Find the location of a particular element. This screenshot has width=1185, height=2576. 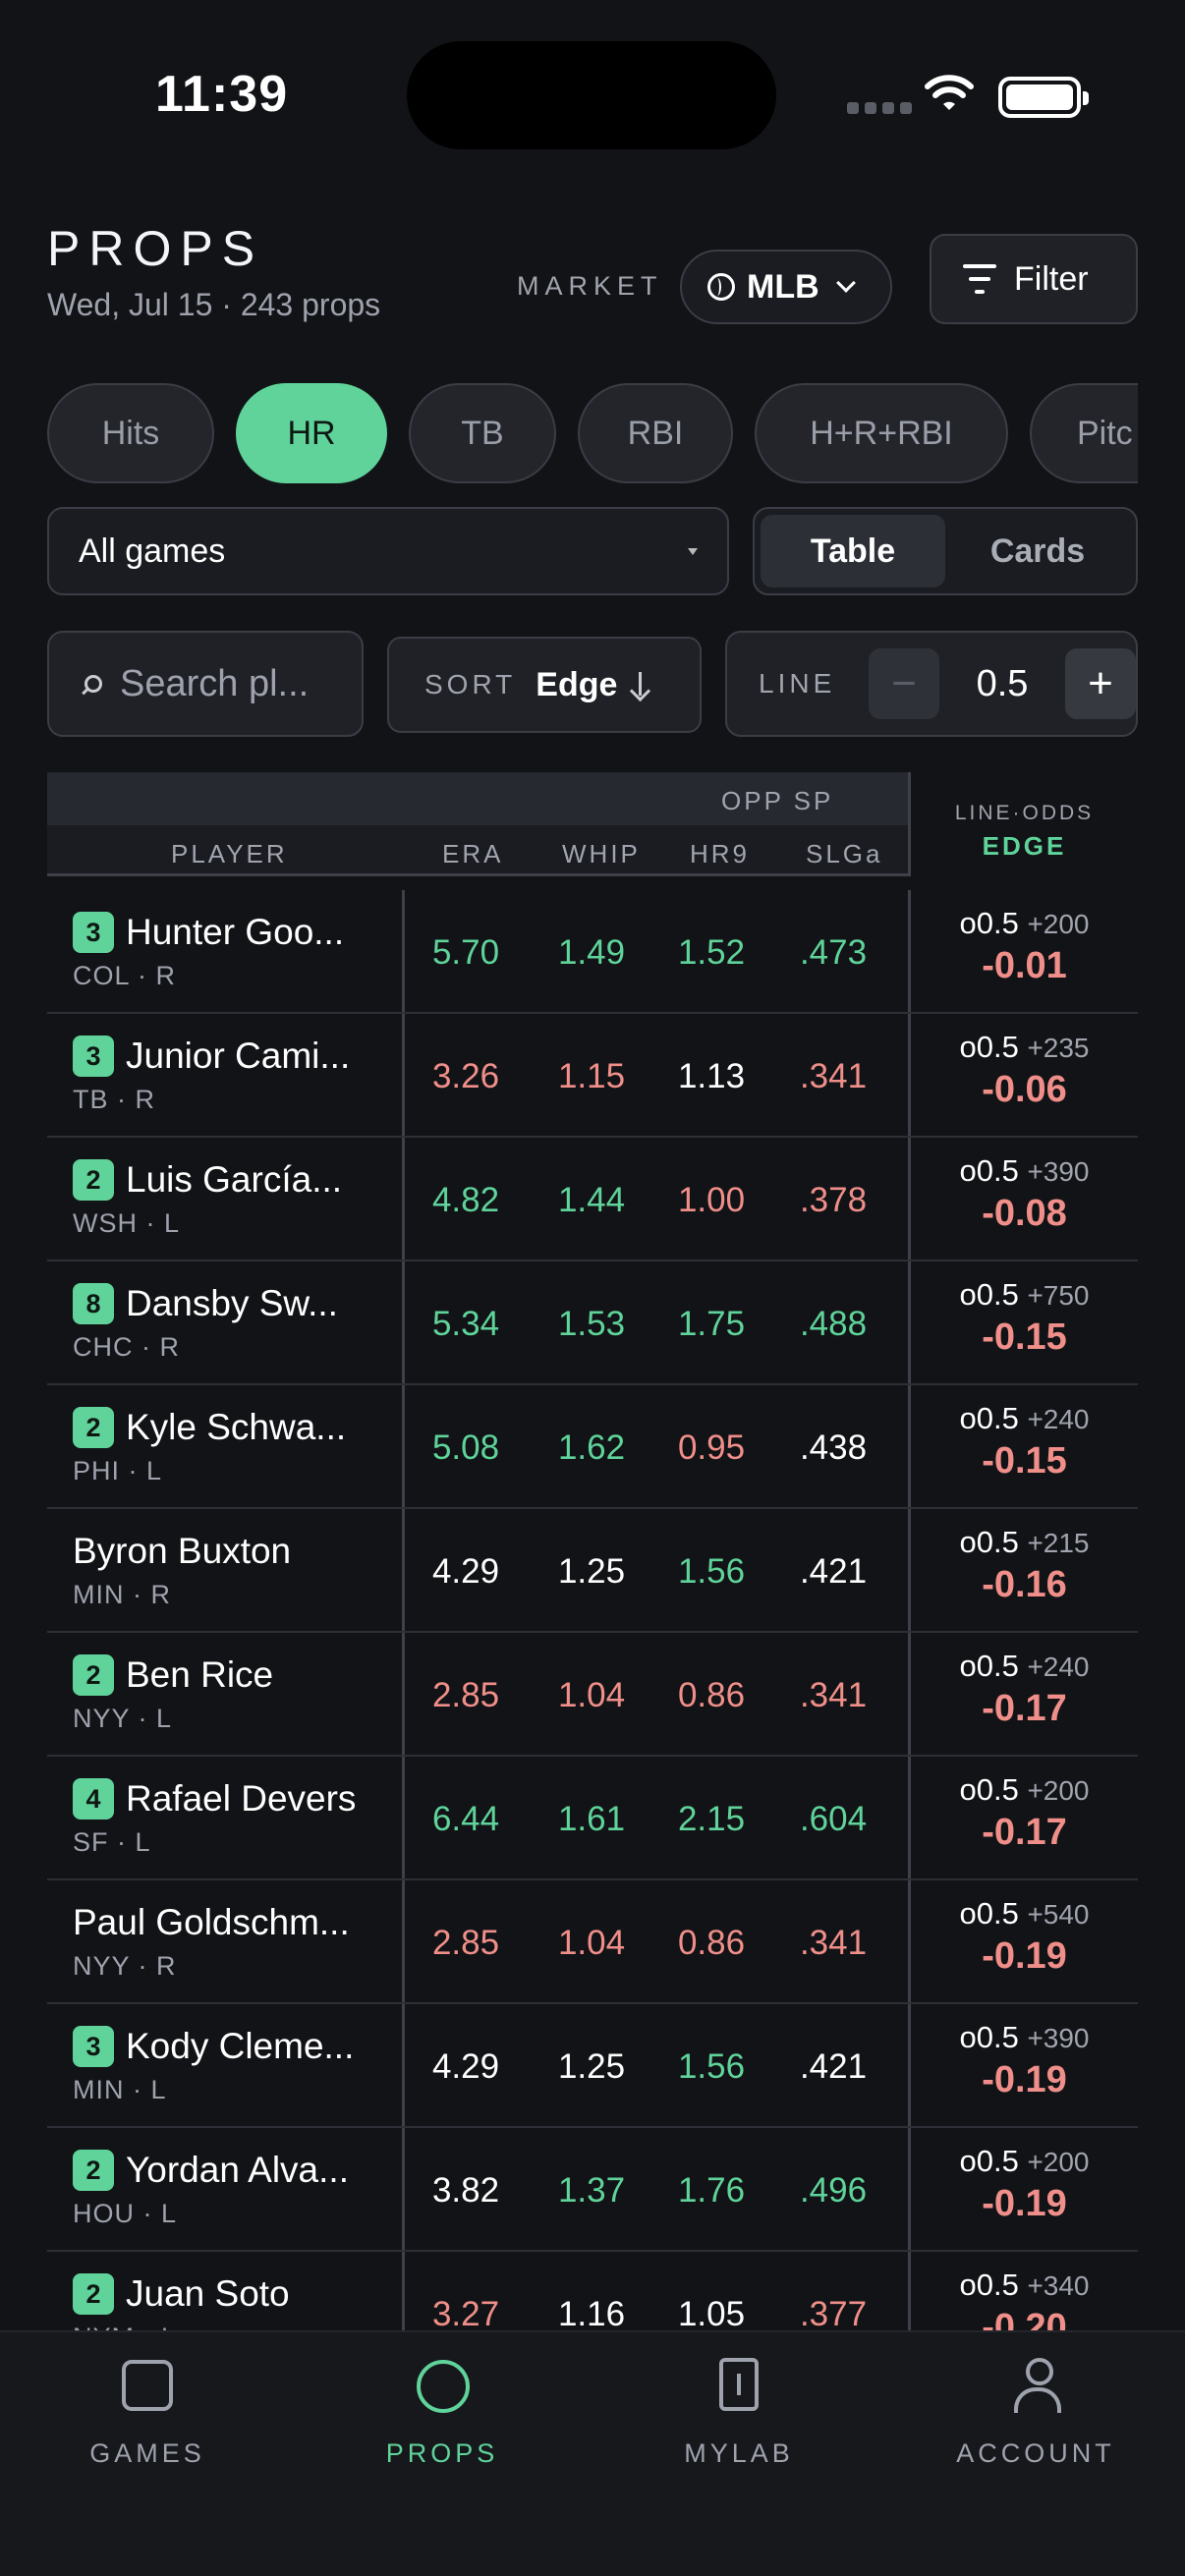

edge-value: -0.01 is located at coordinates (1025, 965).